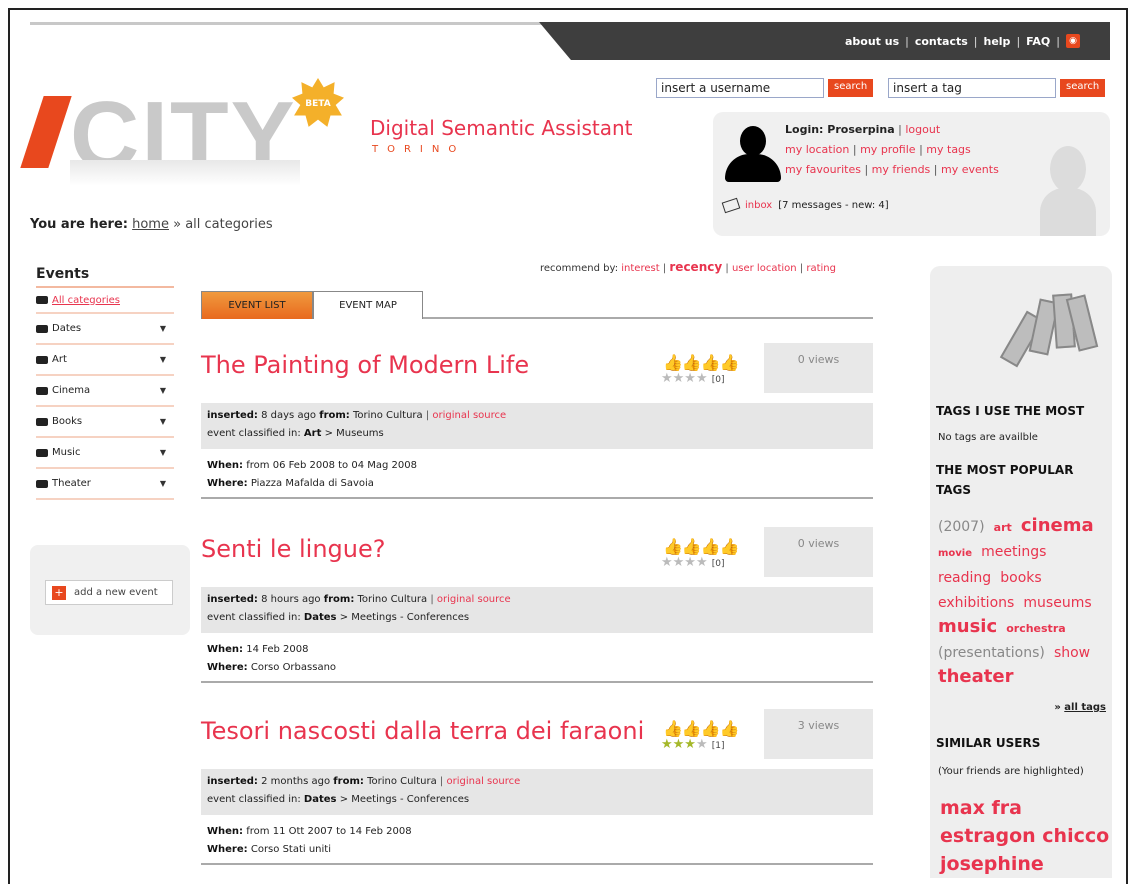 The width and height of the screenshot is (1136, 884). What do you see at coordinates (1010, 411) in the screenshot?
I see `tags-most-title: TAGS I USE THE MOST` at bounding box center [1010, 411].